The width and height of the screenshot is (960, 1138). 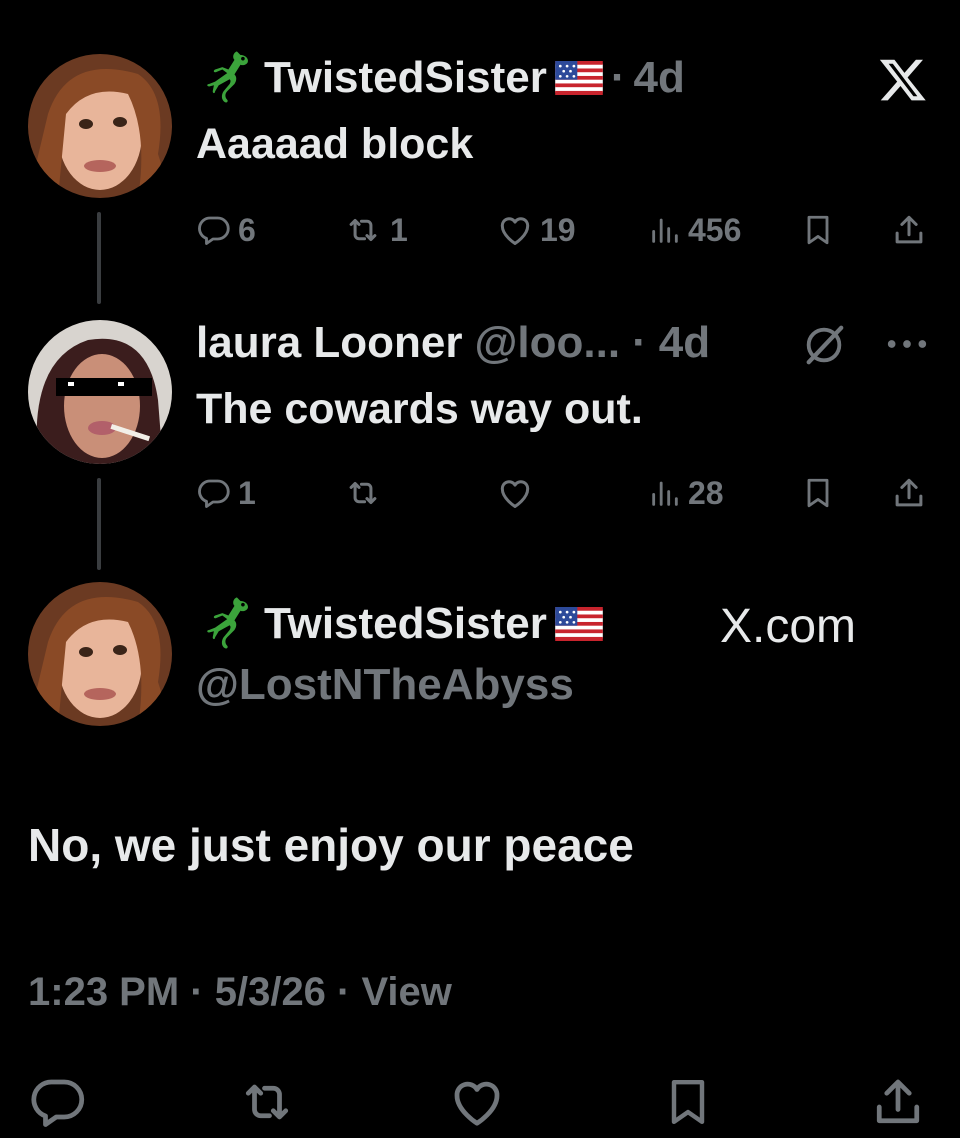 I want to click on reply-button: 6, so click(x=226, y=230).